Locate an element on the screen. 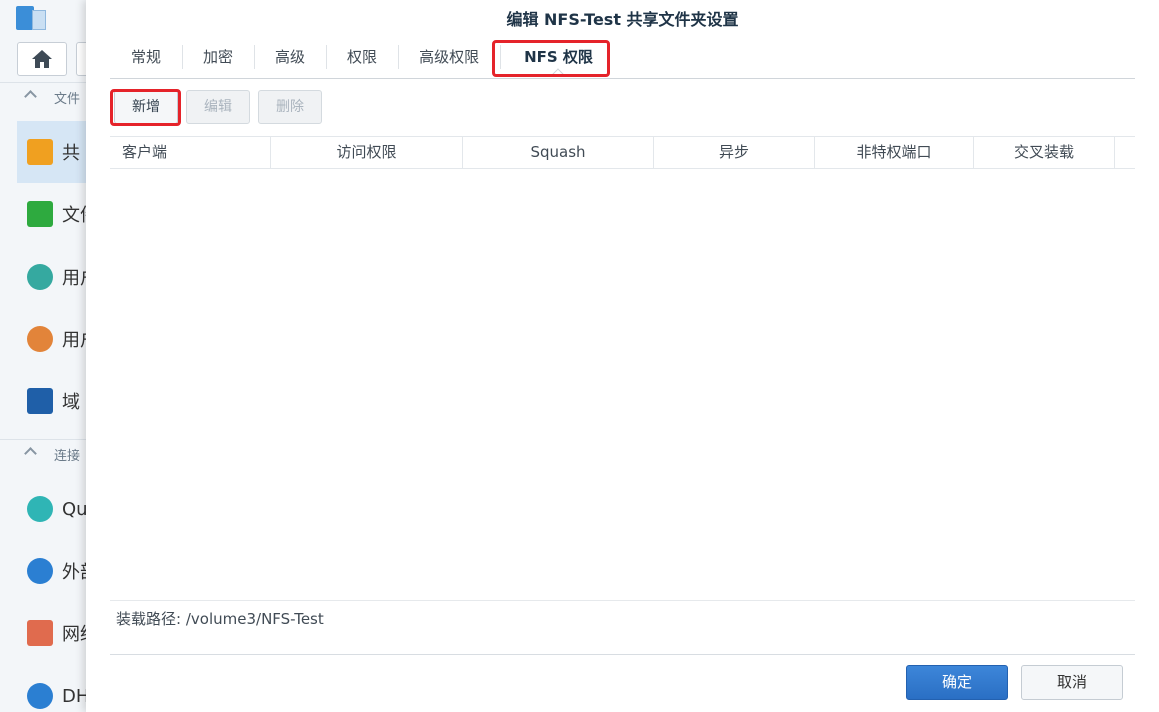 The width and height of the screenshot is (1159, 712). column-header-privilege: 访问权限 is located at coordinates (367, 152).